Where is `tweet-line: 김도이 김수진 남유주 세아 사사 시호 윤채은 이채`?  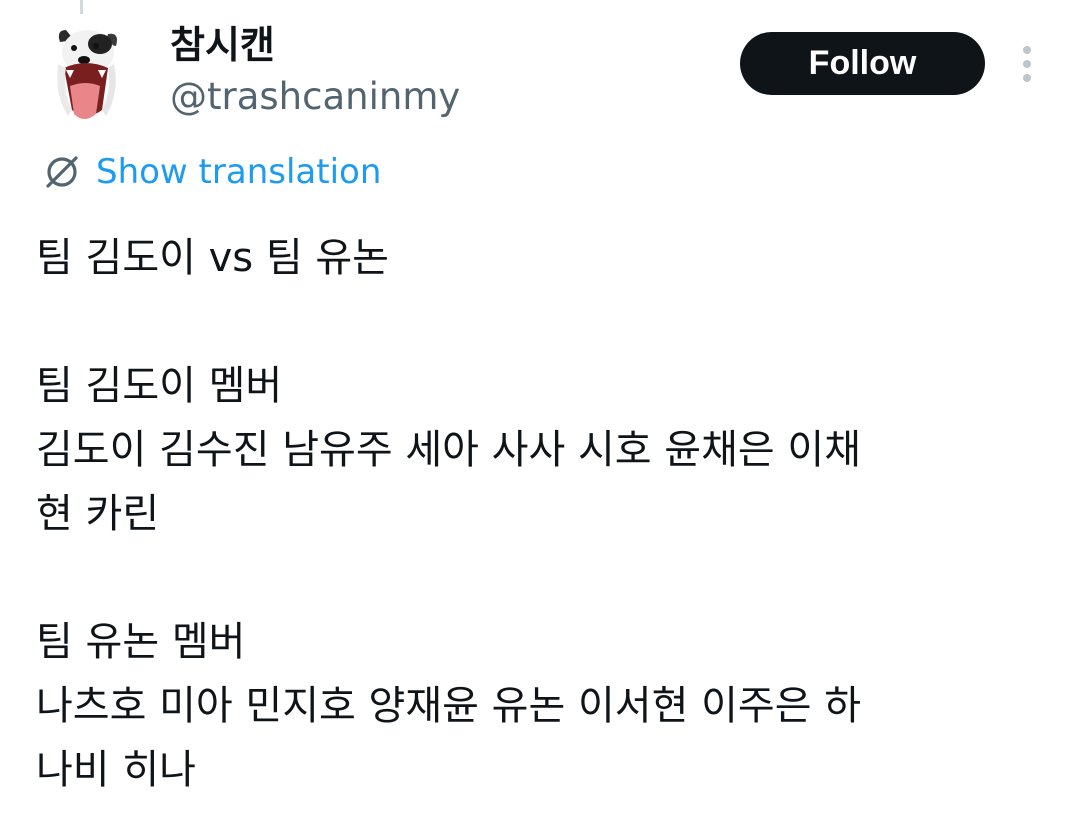 tweet-line: 김도이 김수진 남유주 세아 사사 시호 윤채은 이채 is located at coordinates (449, 450).